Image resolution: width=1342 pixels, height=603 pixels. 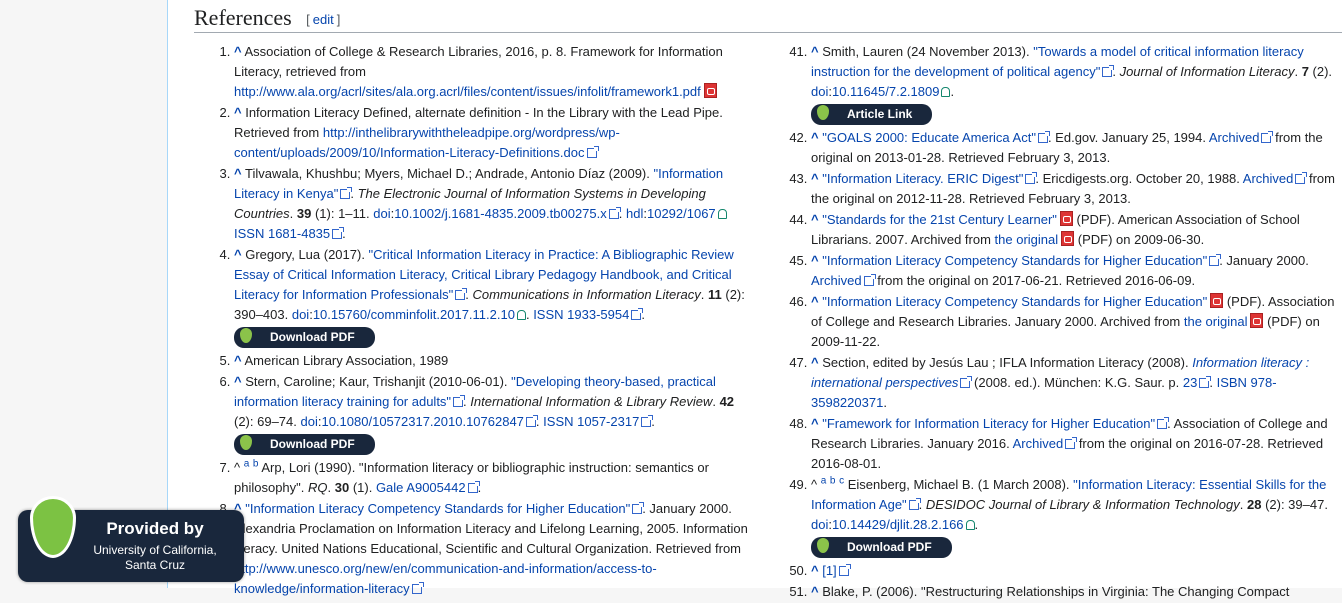 I want to click on ref-volume: 39, so click(x=304, y=213).